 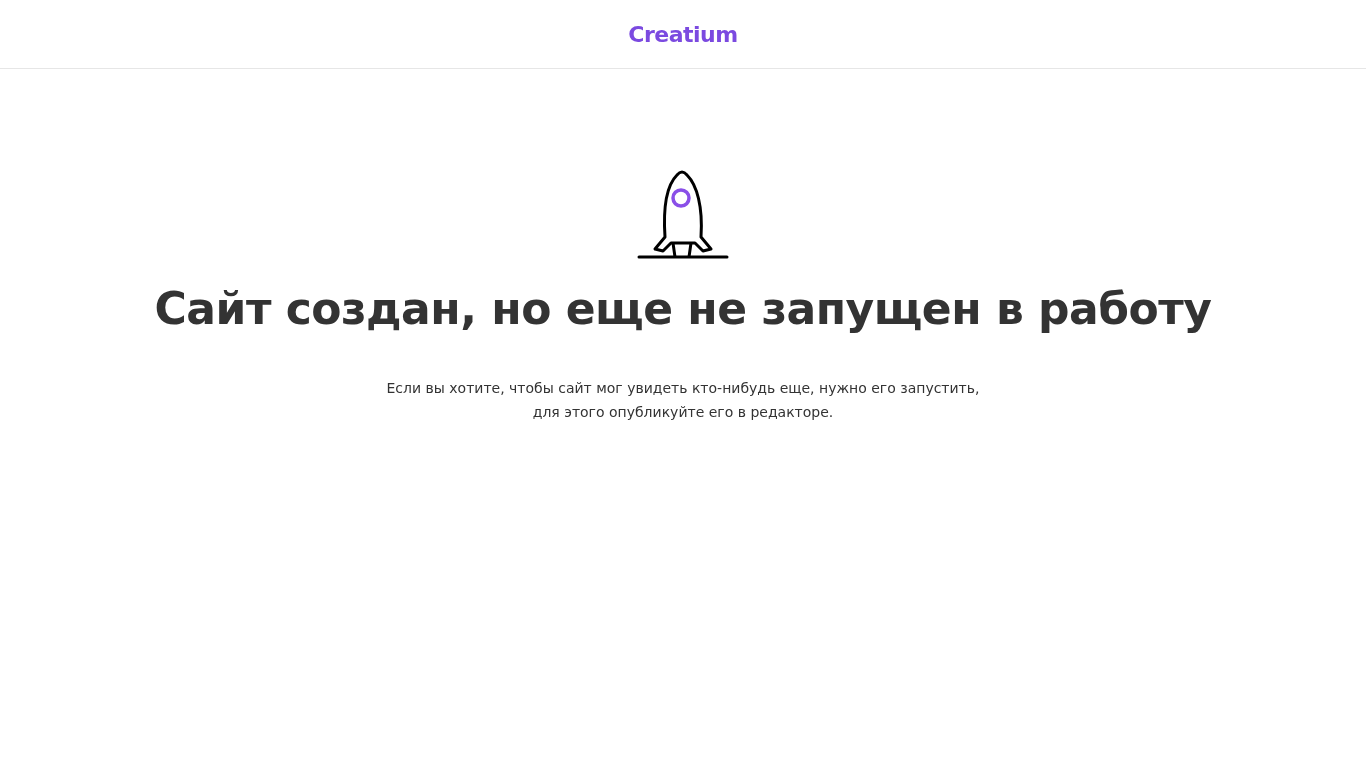 What do you see at coordinates (683, 400) in the screenshot?
I see `description-text: Если вы хотите, чтобы сайт мог увидеть кто-нибудь еще, нужно его запустить, для этого опубликуйте его в редакторе.` at bounding box center [683, 400].